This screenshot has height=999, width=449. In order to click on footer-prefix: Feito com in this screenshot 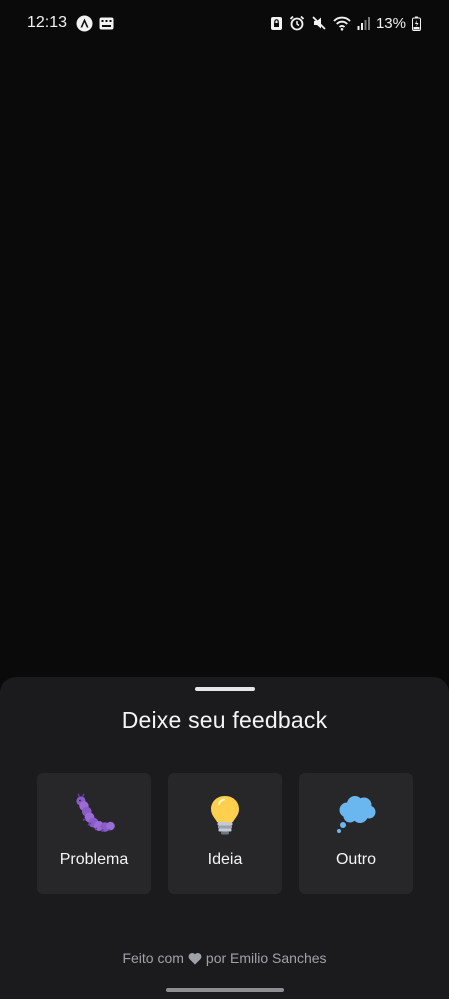, I will do `click(153, 958)`.